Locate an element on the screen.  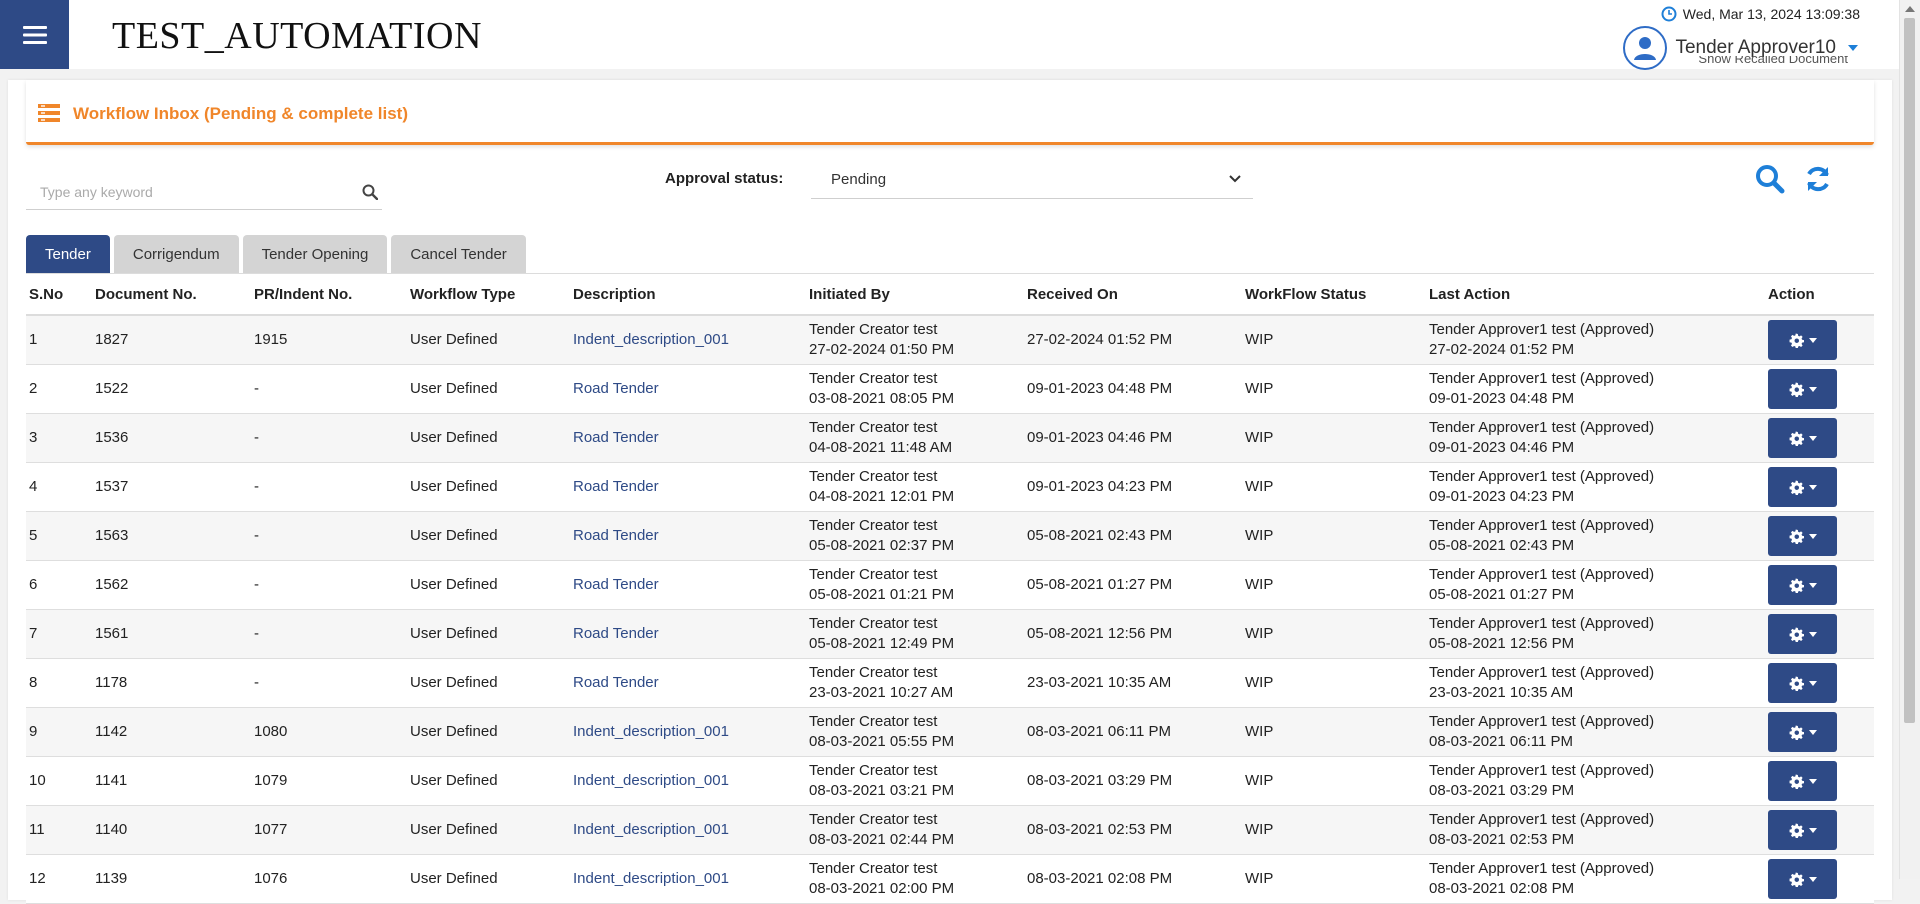
last-action-date: 05-08-2021 01:27 PM is located at coordinates (1502, 594).